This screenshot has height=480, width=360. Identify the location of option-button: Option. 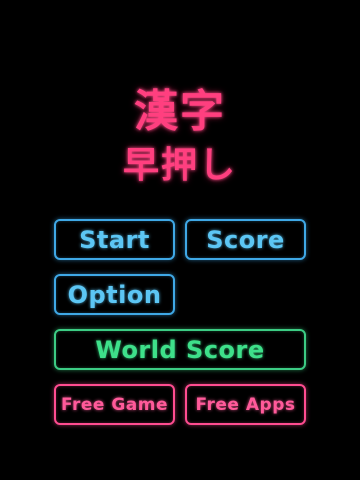
(114, 294).